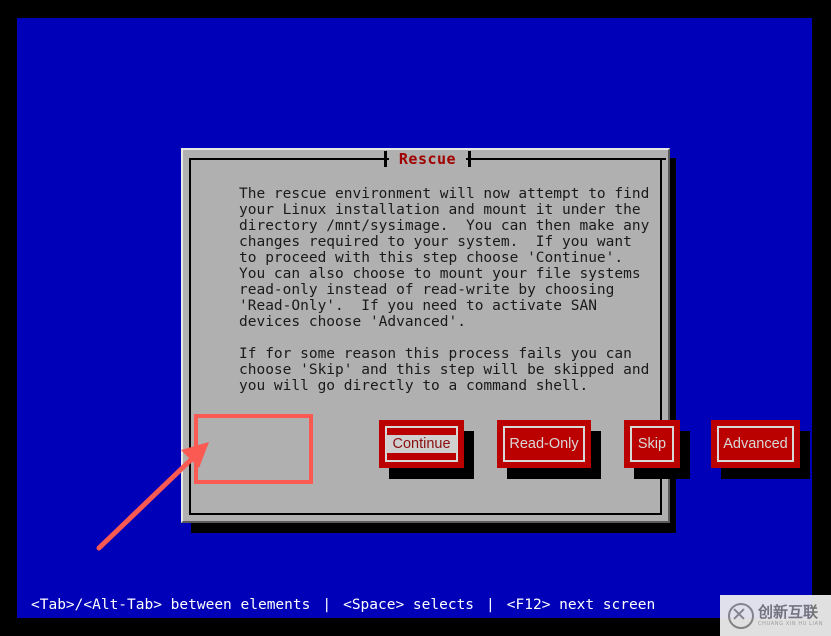 Image resolution: width=831 pixels, height=636 pixels. I want to click on button-label: Skip, so click(652, 444).